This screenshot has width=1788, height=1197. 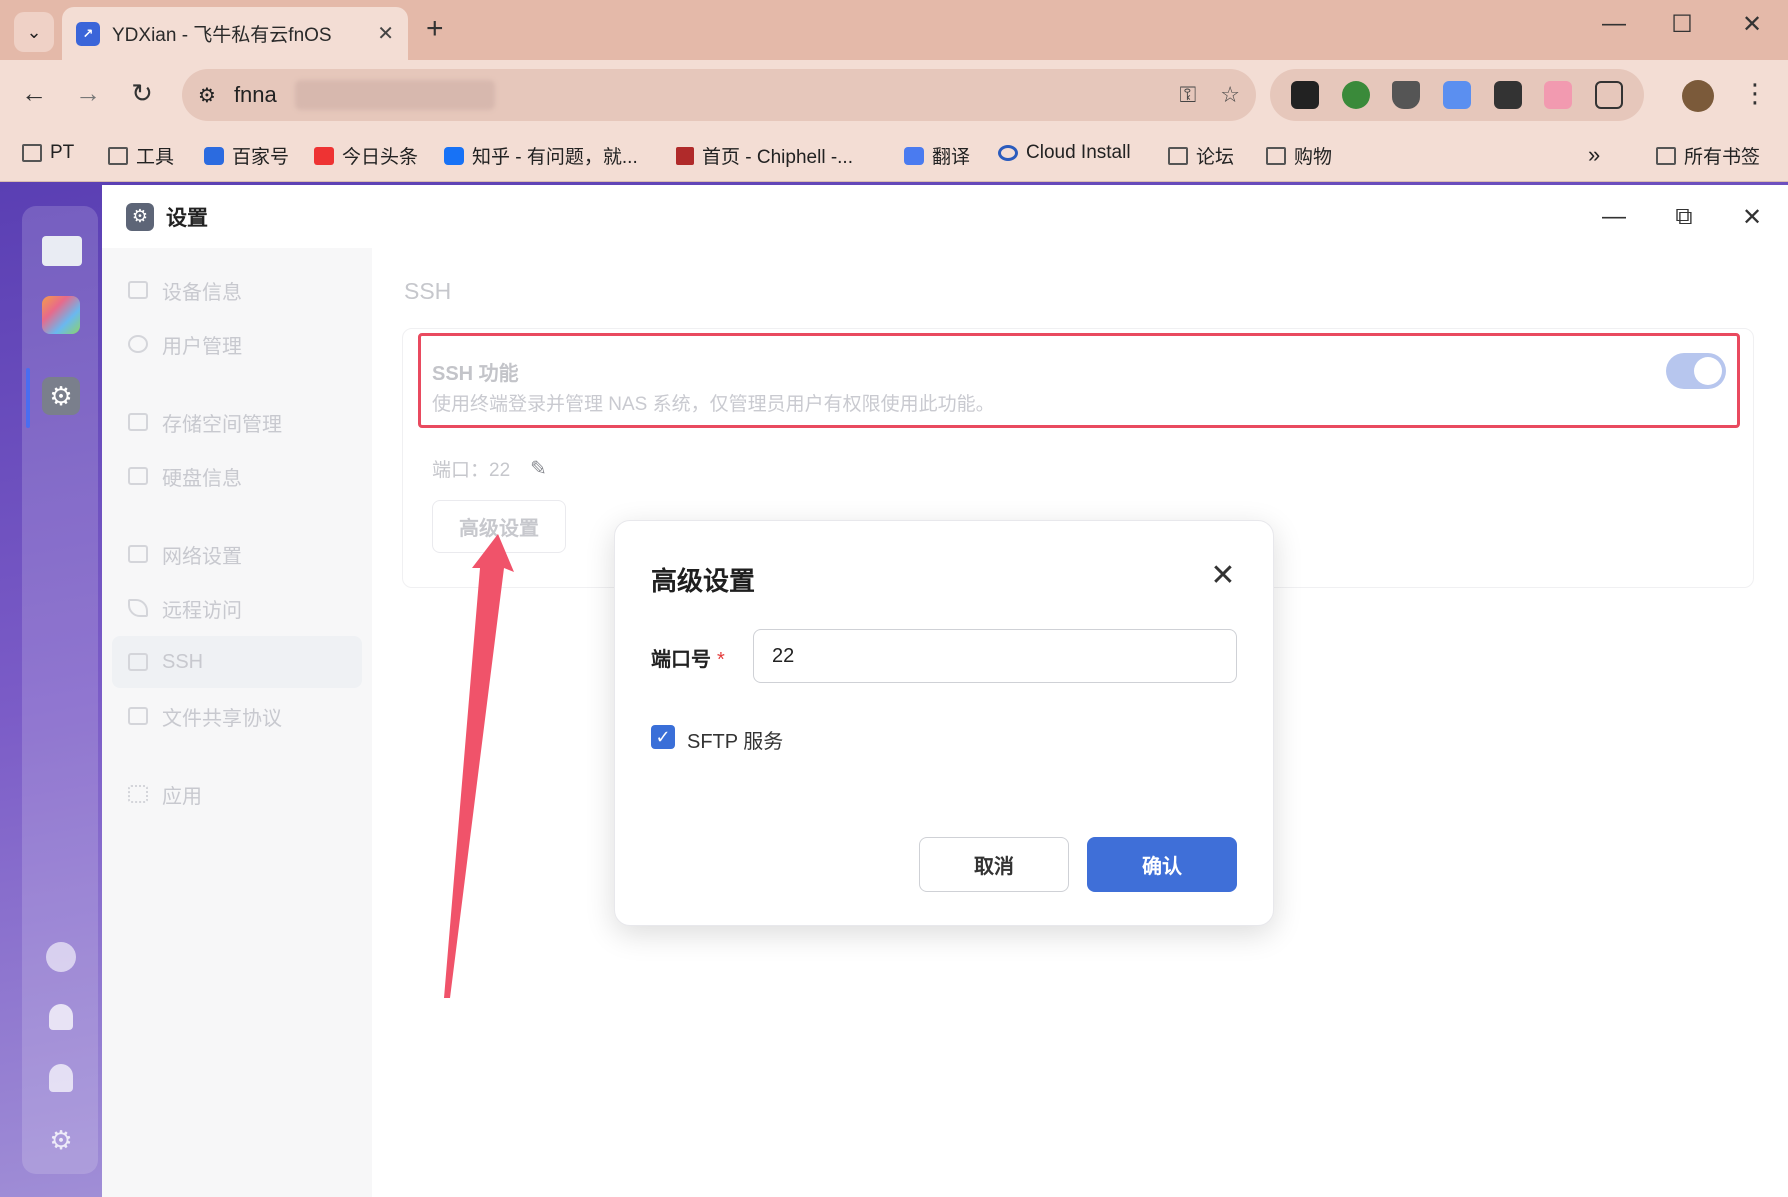 I want to click on ssh-feature-description: 使用终端登录并管理 NAS 系统，仅管理员用户有权限使用此功能。, so click(x=713, y=404).